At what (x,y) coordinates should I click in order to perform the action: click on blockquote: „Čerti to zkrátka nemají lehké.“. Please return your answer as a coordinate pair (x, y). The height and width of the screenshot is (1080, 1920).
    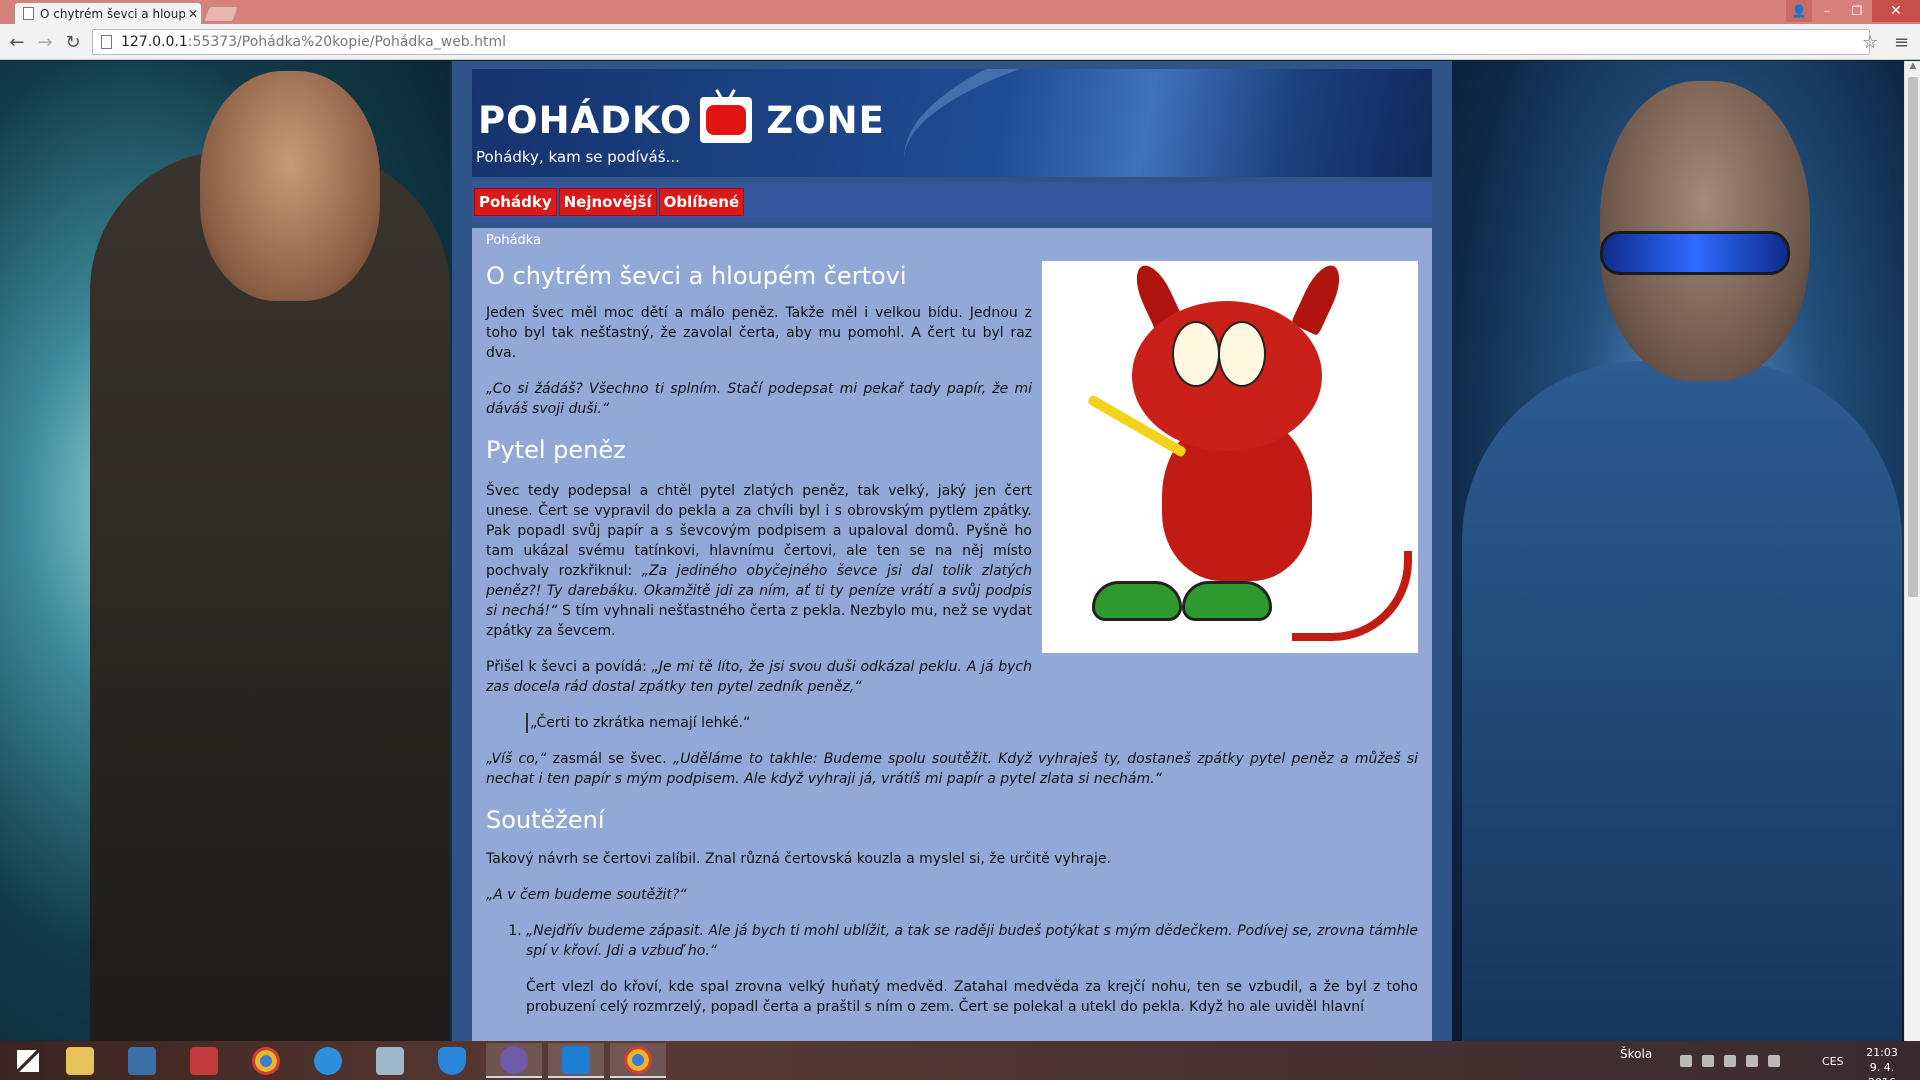
    Looking at the image, I should click on (972, 723).